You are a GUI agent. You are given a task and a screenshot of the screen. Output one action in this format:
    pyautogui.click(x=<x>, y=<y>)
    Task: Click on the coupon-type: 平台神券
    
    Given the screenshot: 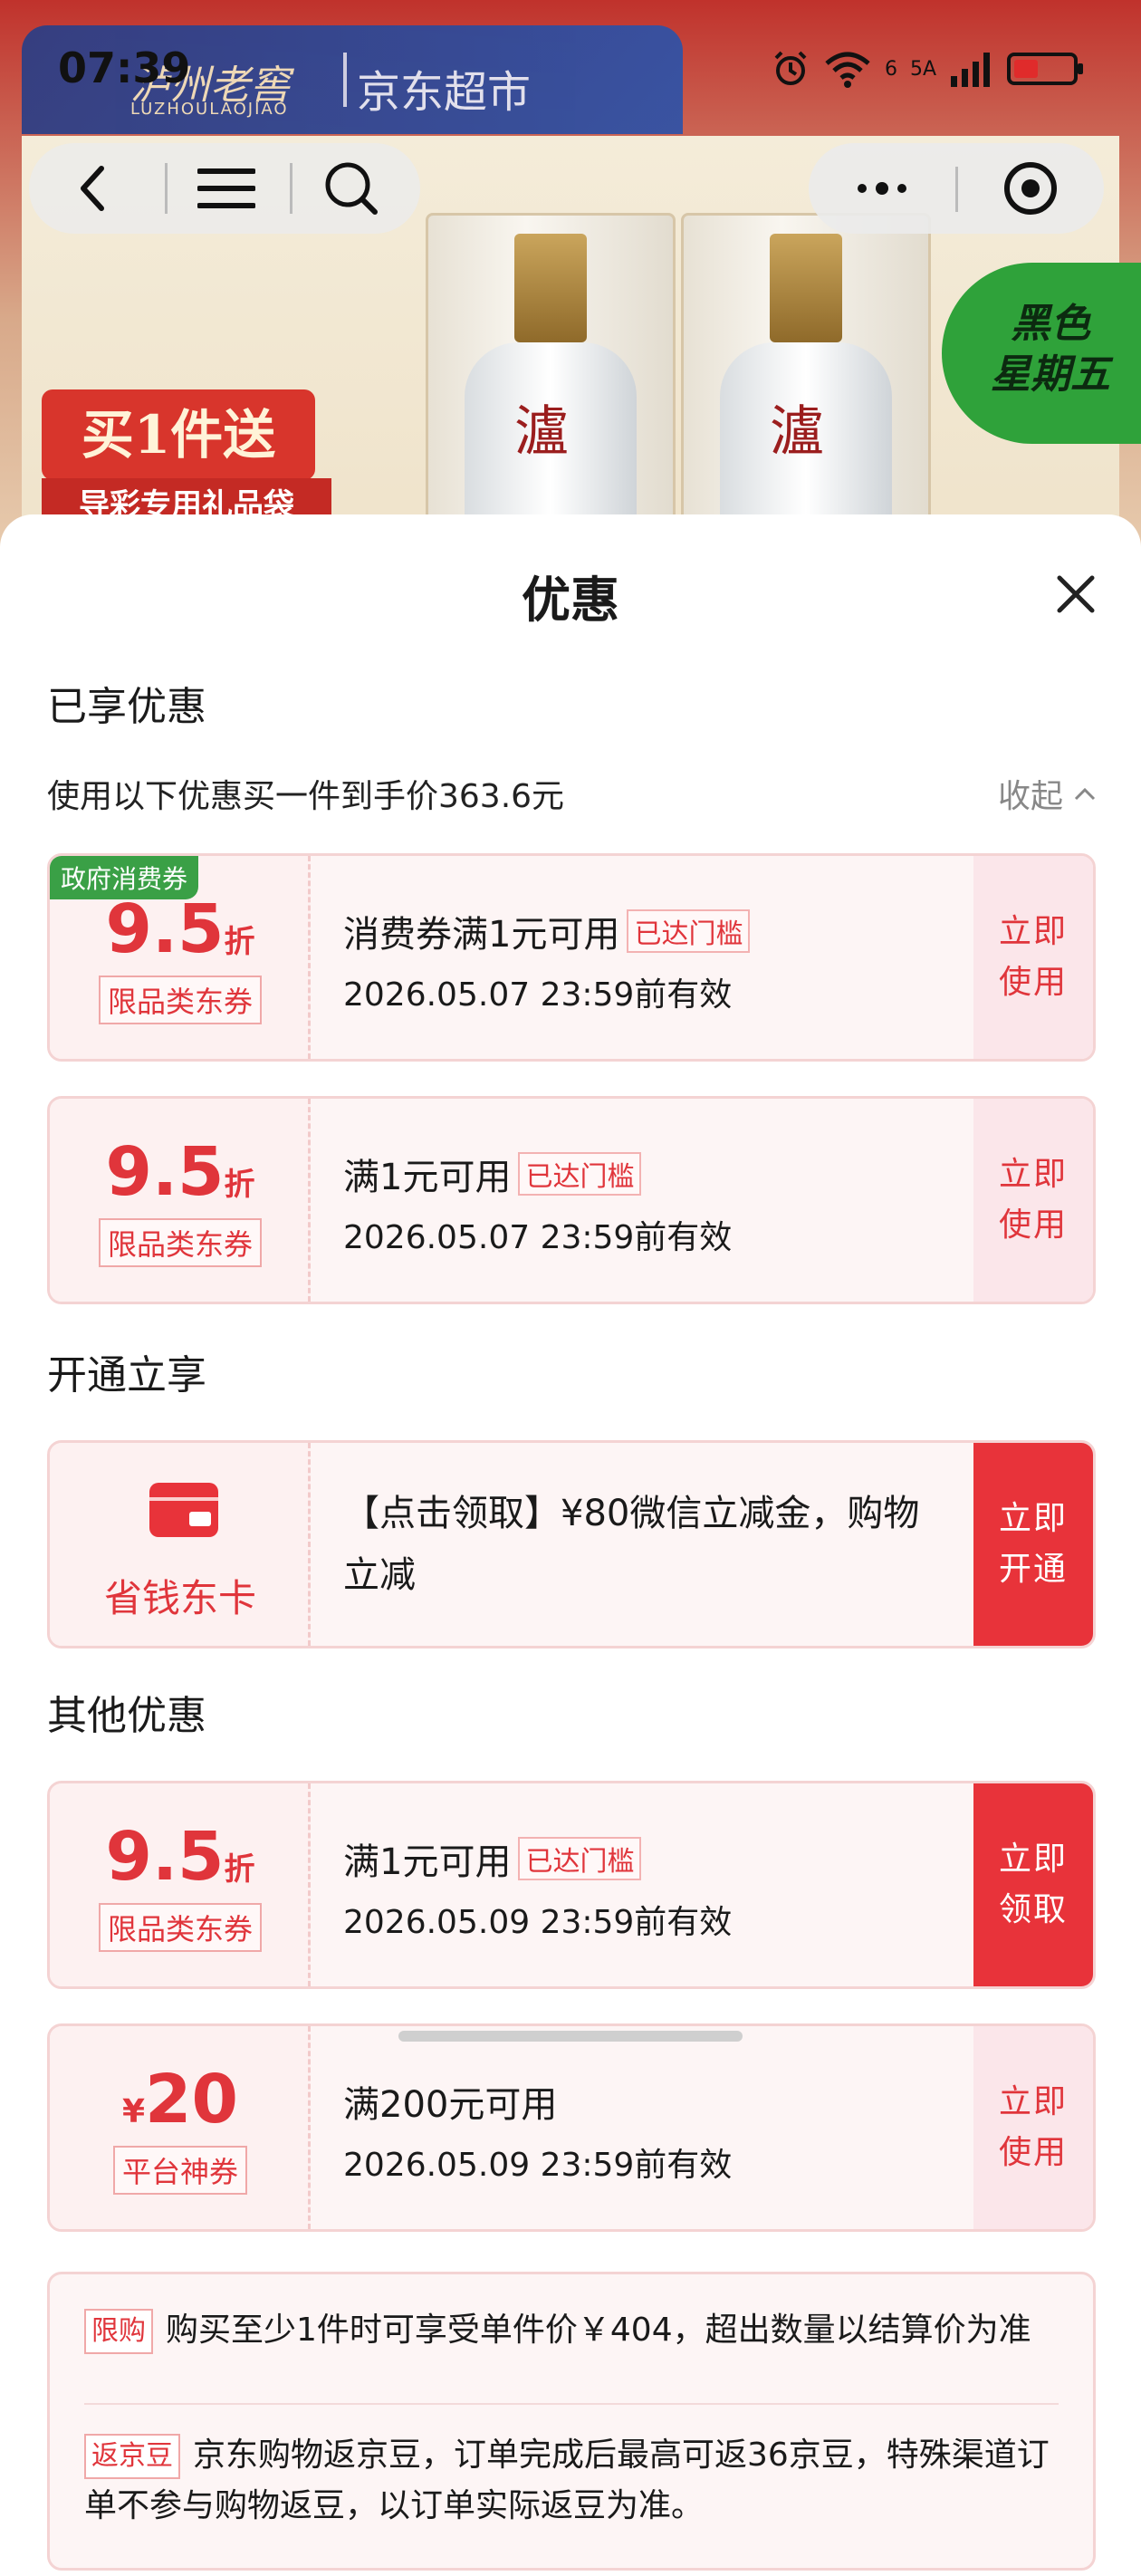 What is the action you would take?
    pyautogui.click(x=179, y=2170)
    